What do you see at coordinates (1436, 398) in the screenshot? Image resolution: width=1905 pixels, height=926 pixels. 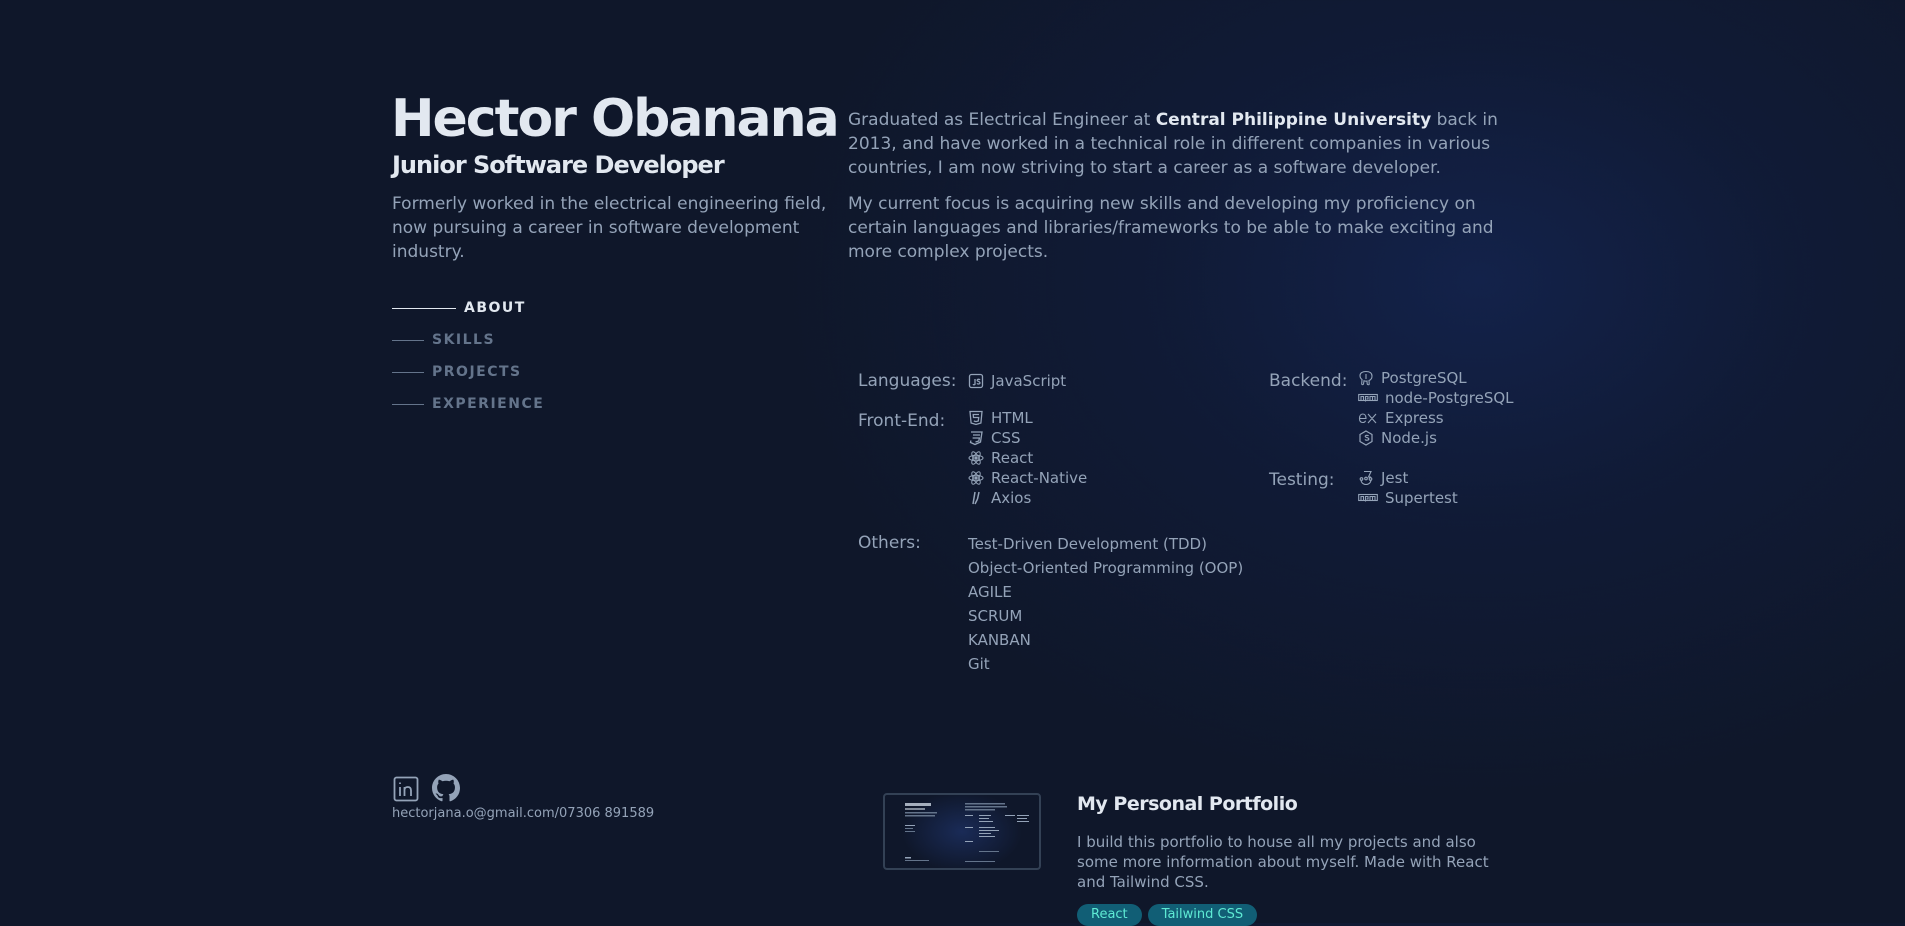 I see `skill-node-postgresql: node-PostgreSQL` at bounding box center [1436, 398].